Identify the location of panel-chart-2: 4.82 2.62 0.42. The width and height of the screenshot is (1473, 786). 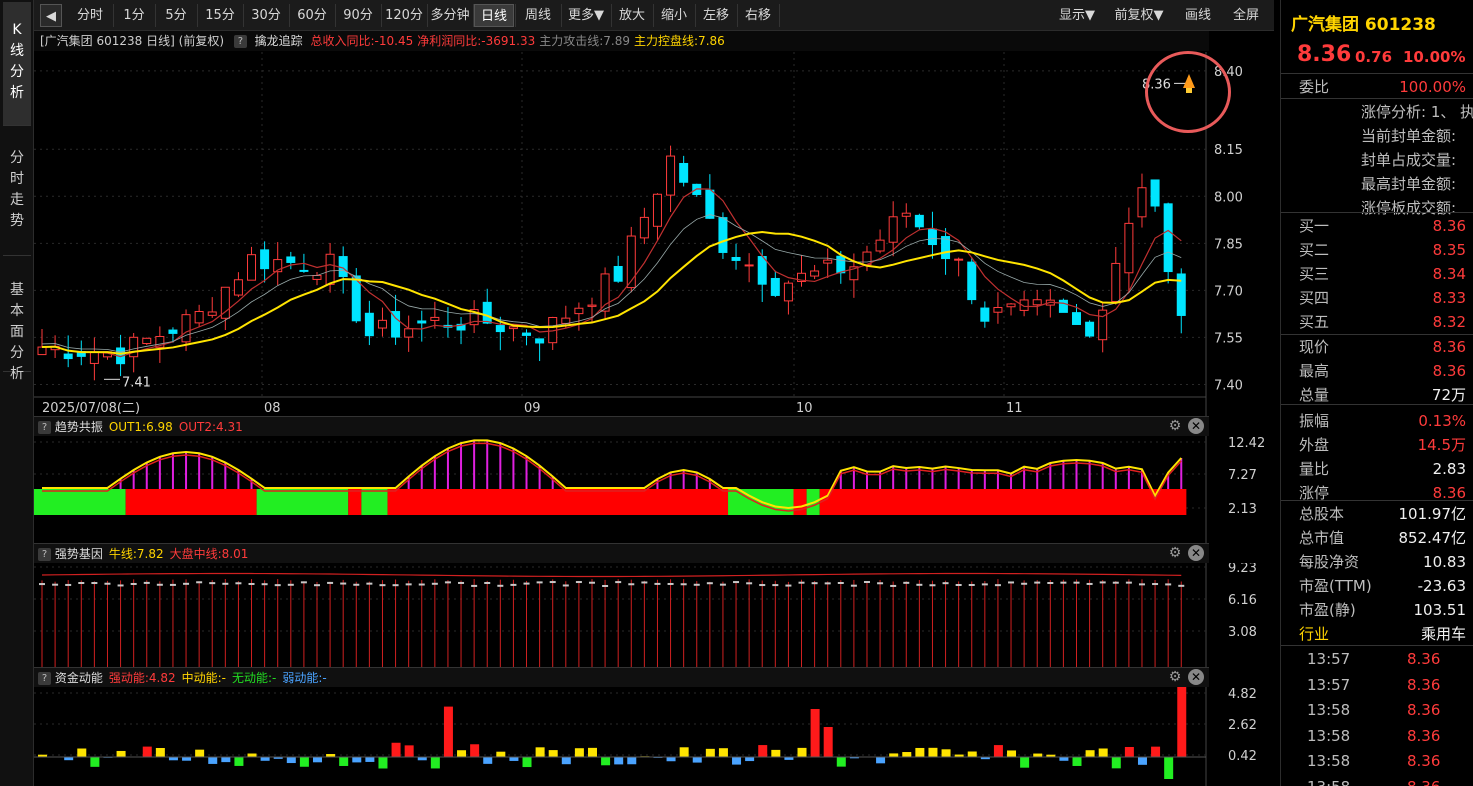
(657, 736).